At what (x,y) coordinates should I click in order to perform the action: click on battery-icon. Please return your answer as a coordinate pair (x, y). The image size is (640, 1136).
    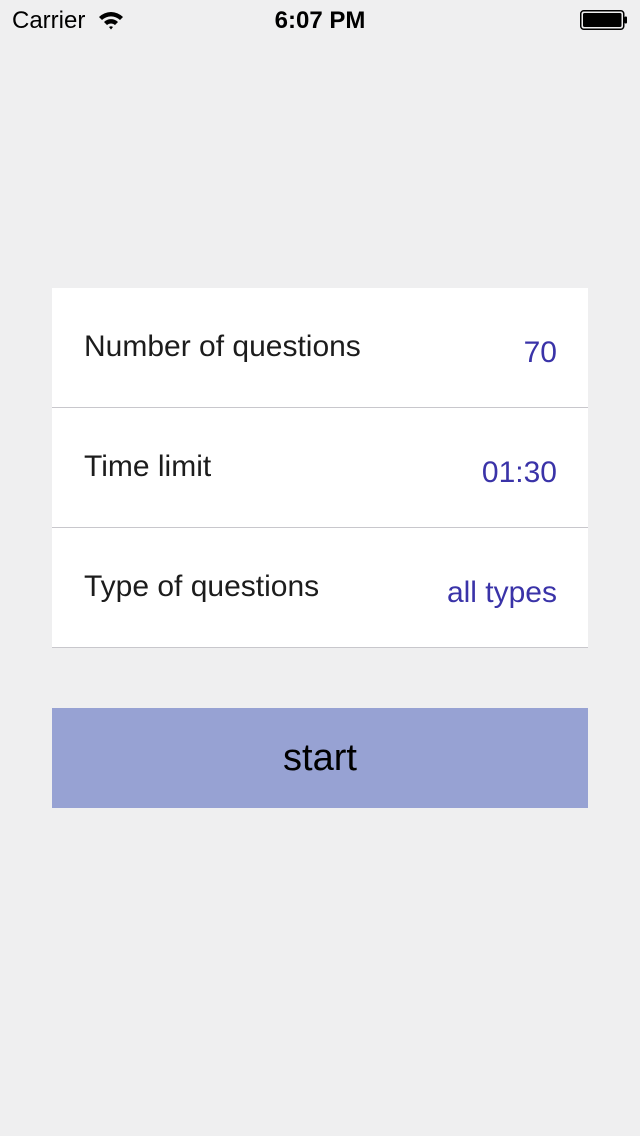
    Looking at the image, I should click on (604, 20).